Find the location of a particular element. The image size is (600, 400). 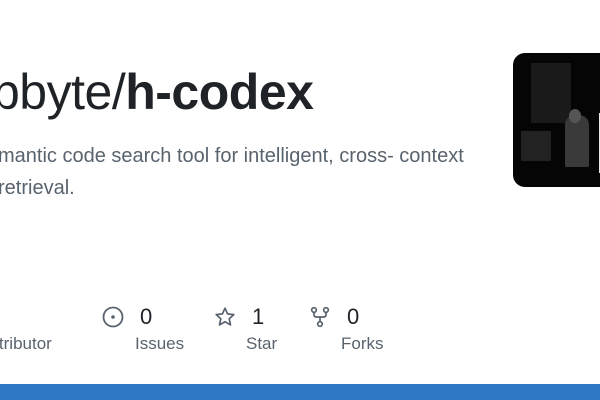

owner-avatar is located at coordinates (556, 120).